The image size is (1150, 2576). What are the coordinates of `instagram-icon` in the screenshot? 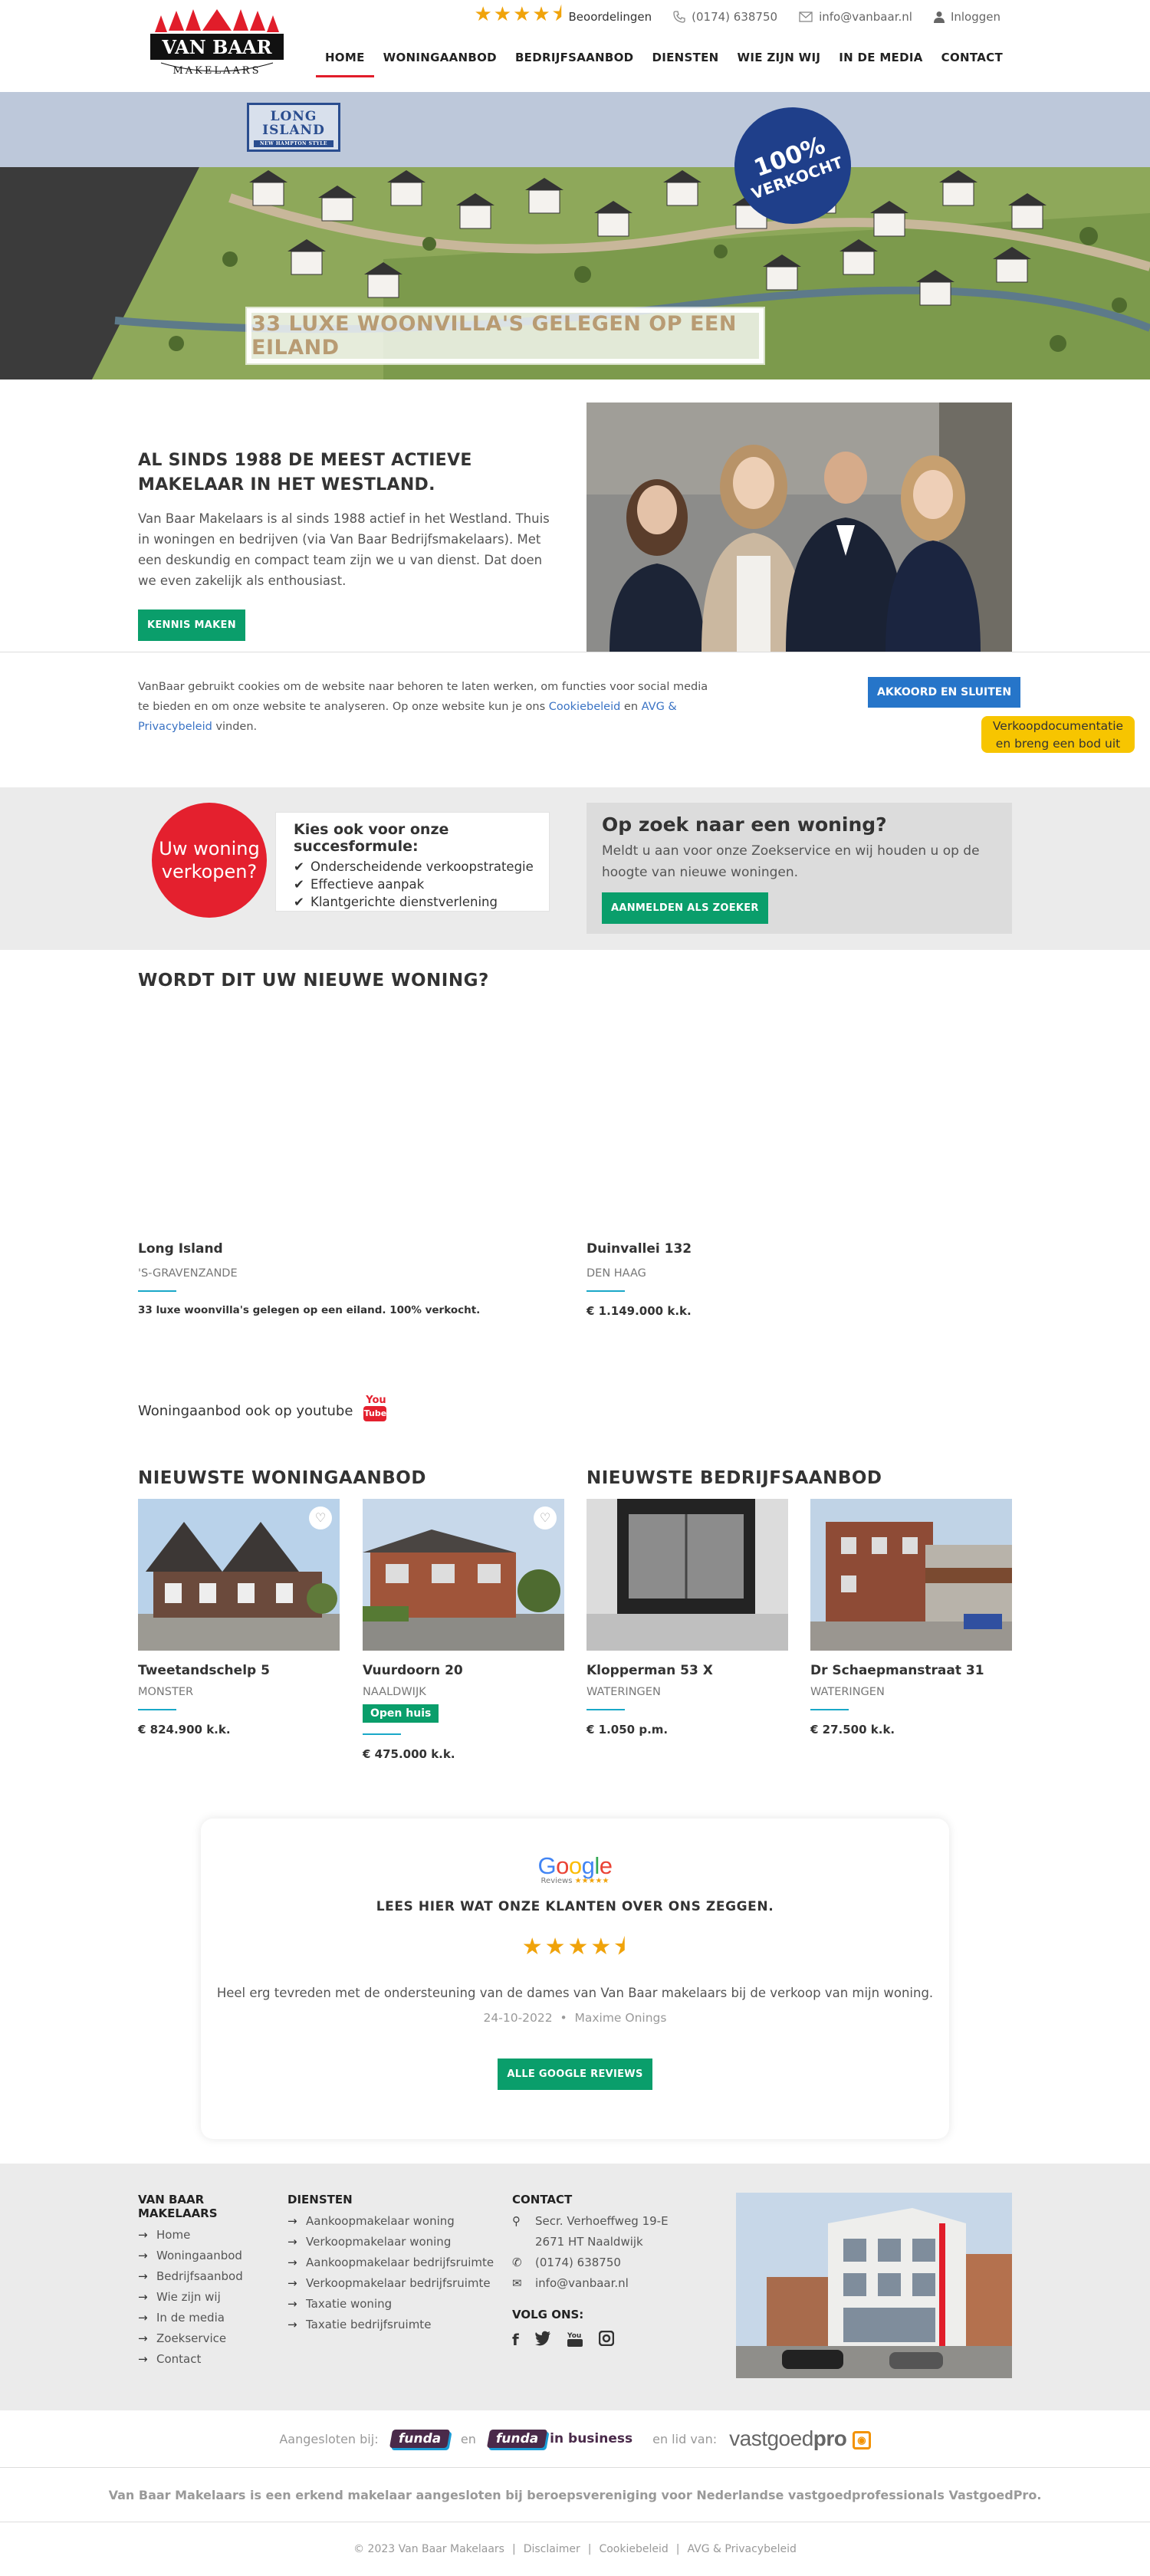 It's located at (606, 2339).